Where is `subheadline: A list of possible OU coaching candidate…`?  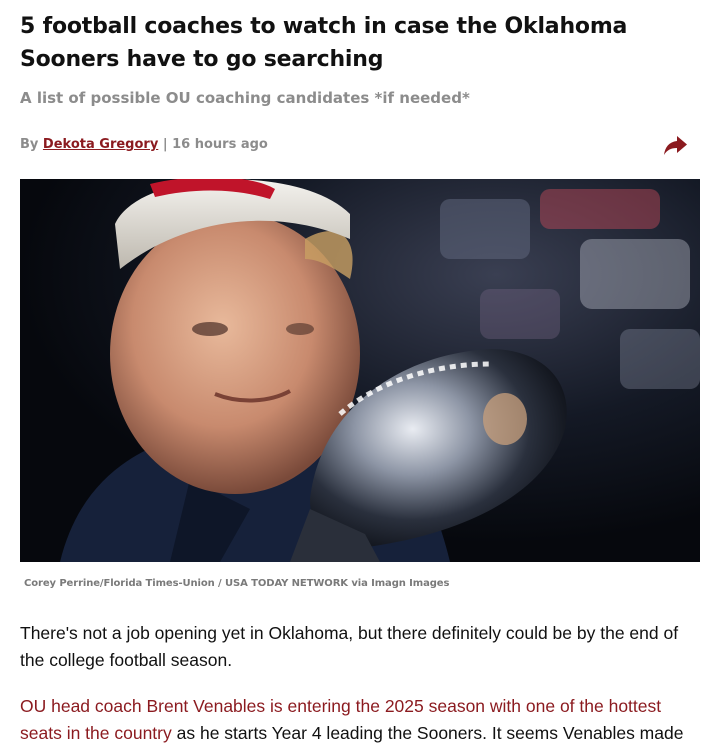
subheadline: A list of possible OU coaching candidate… is located at coordinates (245, 98).